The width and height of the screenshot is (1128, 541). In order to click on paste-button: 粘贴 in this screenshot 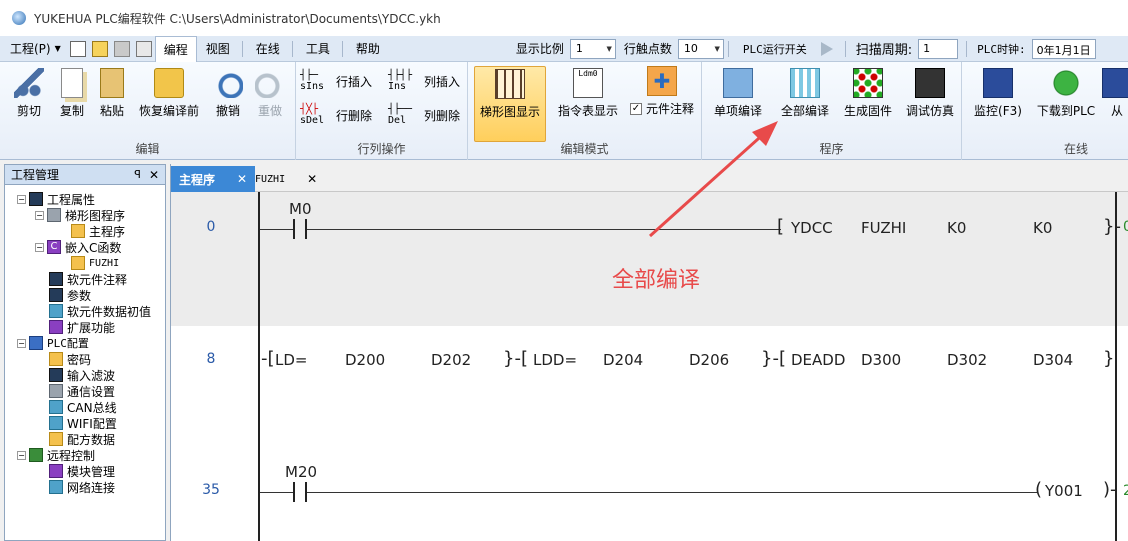, I will do `click(112, 104)`.